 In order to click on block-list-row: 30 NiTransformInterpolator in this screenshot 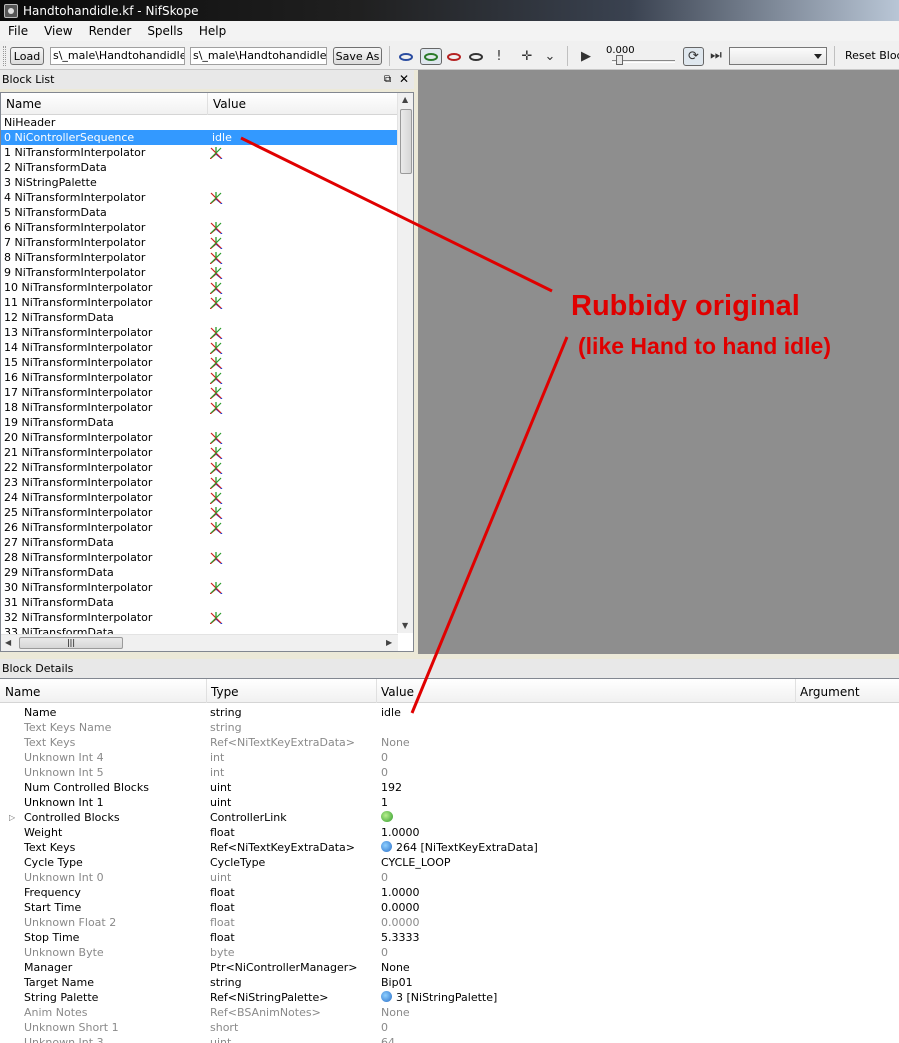, I will do `click(199, 587)`.